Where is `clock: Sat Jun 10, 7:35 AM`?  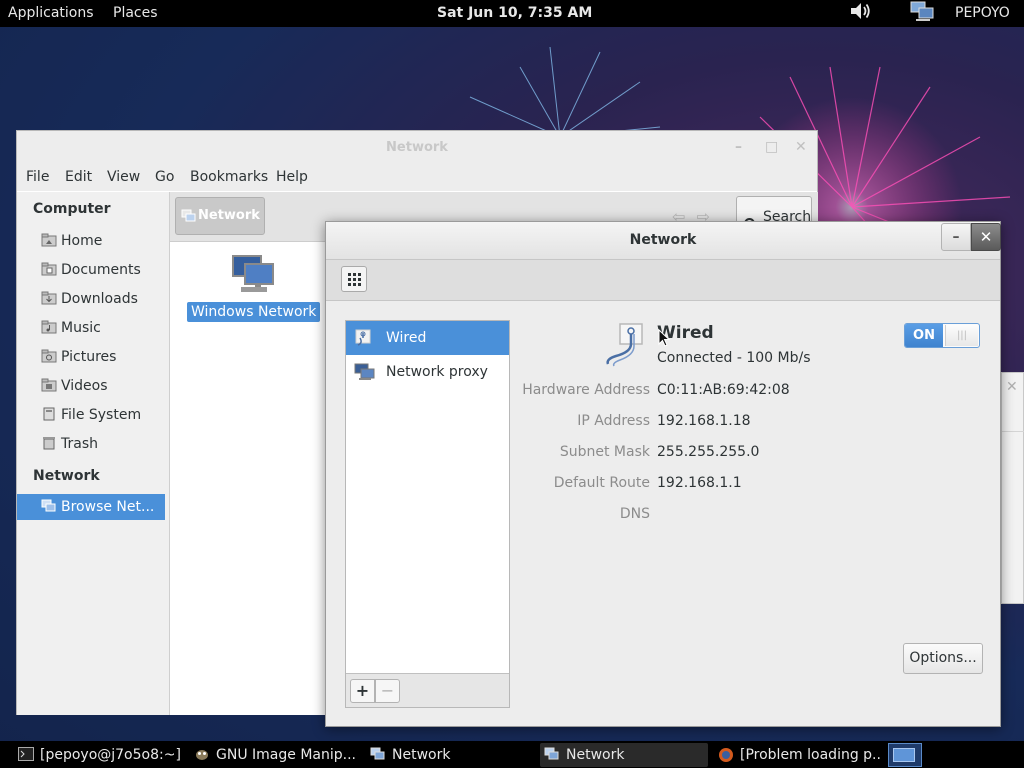 clock: Sat Jun 10, 7:35 AM is located at coordinates (514, 13).